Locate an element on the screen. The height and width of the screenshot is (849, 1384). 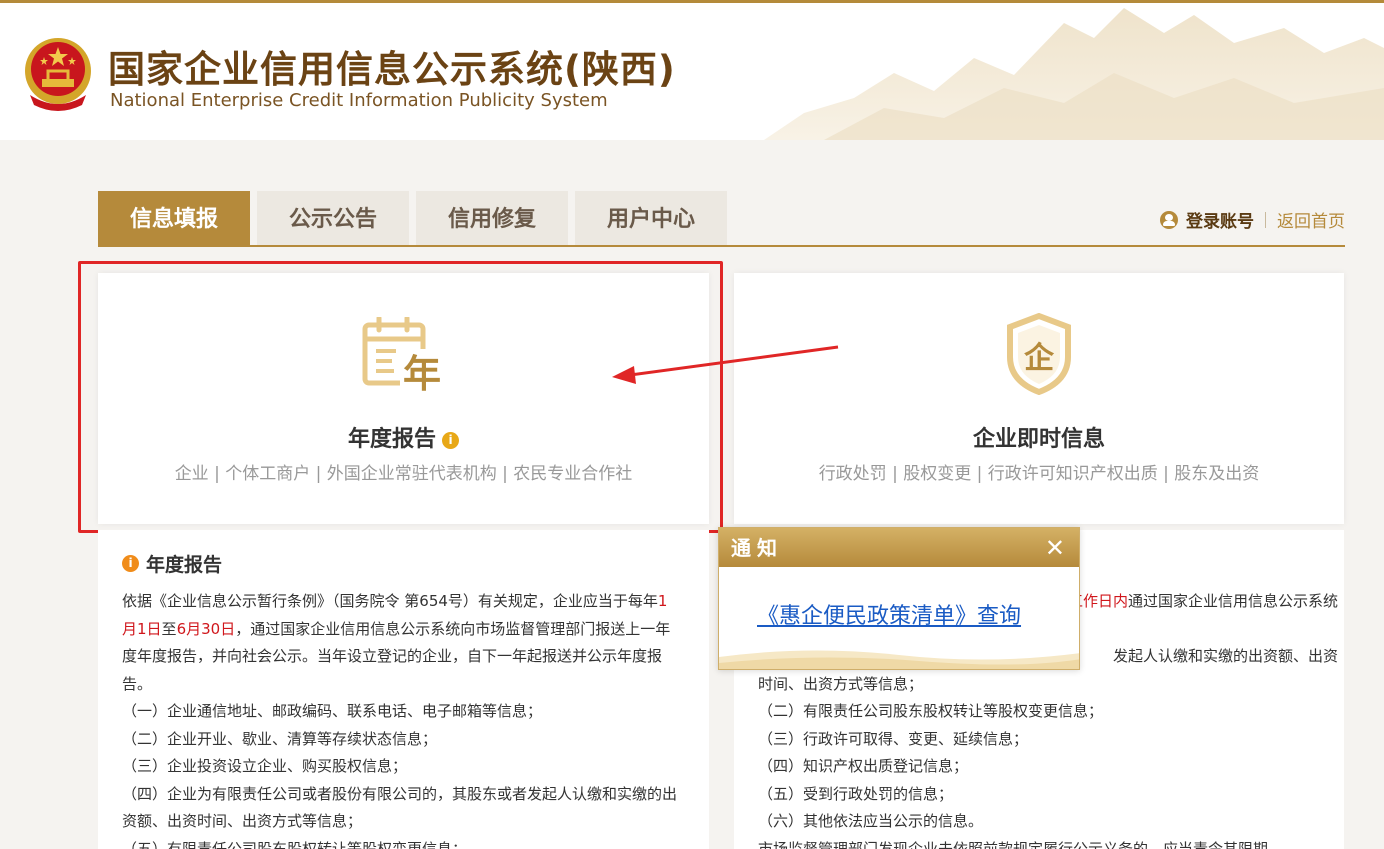
list-item: （五）有限责任公司股东股权转让等股权变更信息； is located at coordinates (295, 844).